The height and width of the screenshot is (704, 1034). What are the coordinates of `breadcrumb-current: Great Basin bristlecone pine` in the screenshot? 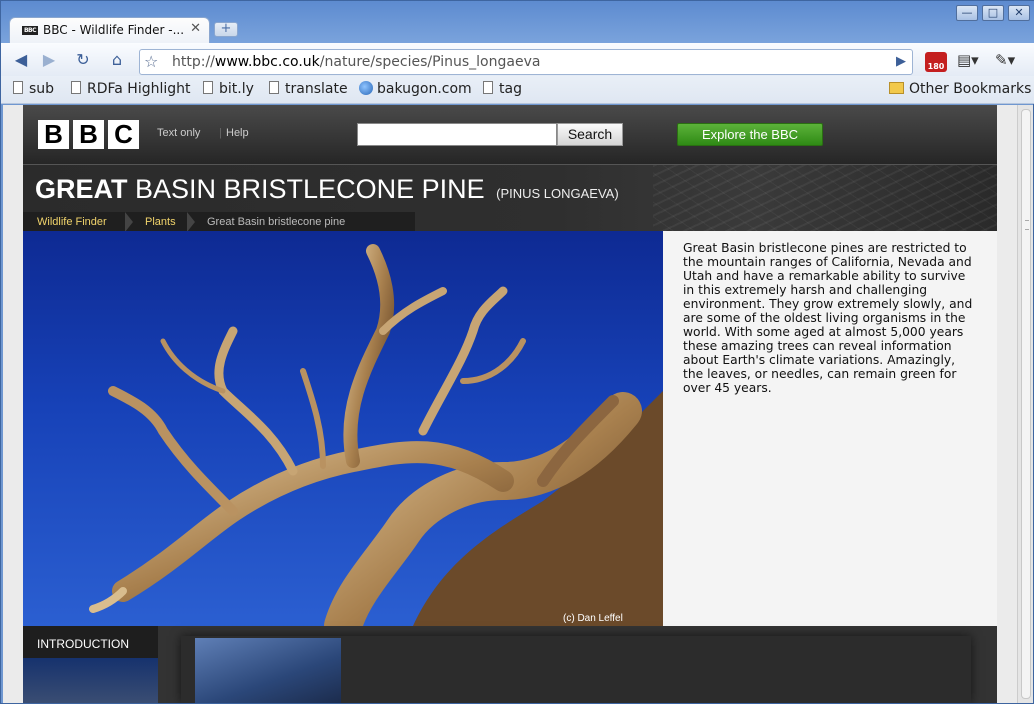 It's located at (276, 222).